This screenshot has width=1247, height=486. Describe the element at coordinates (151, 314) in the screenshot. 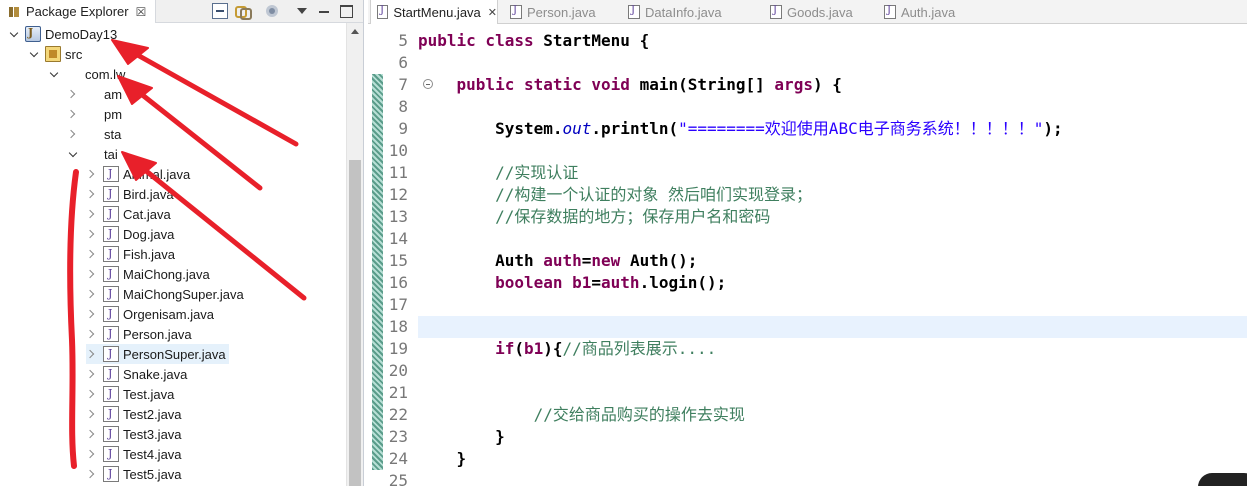

I see `tree-item-orgenisam-java: Orgenisam.java` at that location.